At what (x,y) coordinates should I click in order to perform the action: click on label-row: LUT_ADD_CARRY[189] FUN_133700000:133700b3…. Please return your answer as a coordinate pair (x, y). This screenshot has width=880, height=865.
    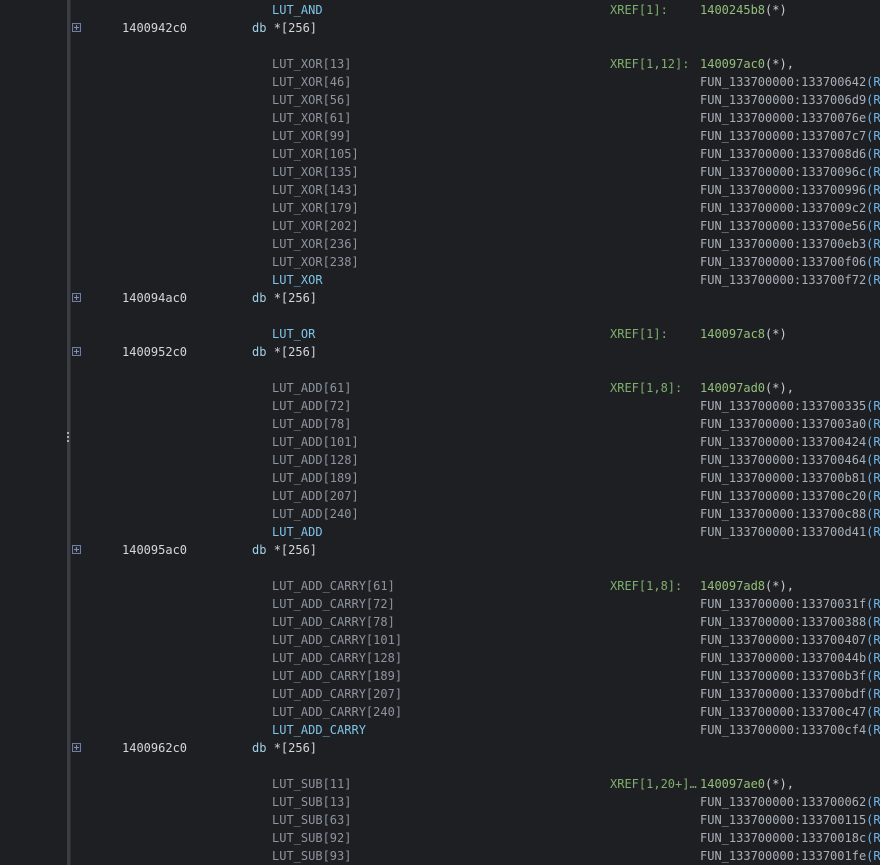
    Looking at the image, I should click on (475, 676).